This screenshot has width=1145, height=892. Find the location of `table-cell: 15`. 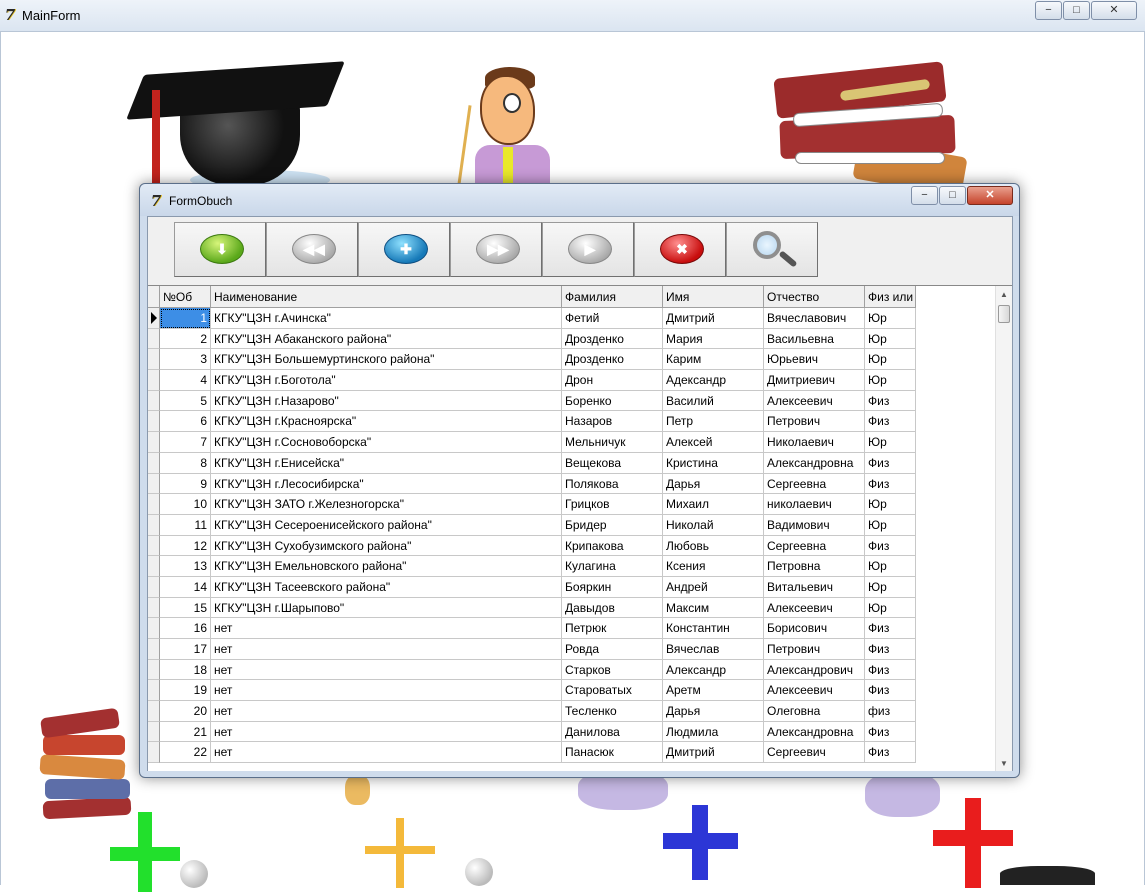

table-cell: 15 is located at coordinates (185, 608).